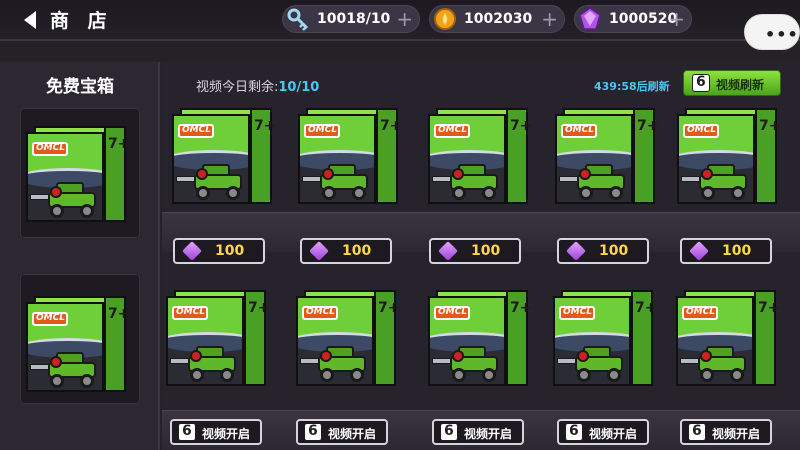 This screenshot has width=800, height=450. Describe the element at coordinates (643, 19) in the screenshot. I see `gem-count: 1000520` at that location.